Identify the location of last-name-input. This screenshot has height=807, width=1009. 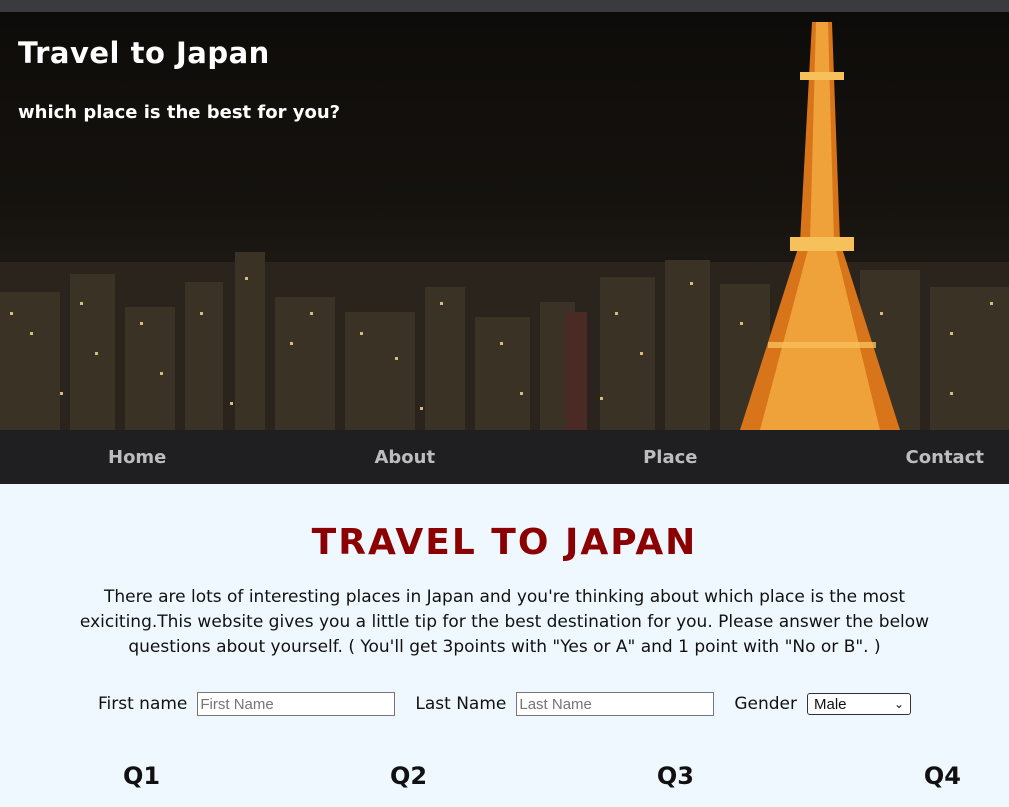
(615, 704).